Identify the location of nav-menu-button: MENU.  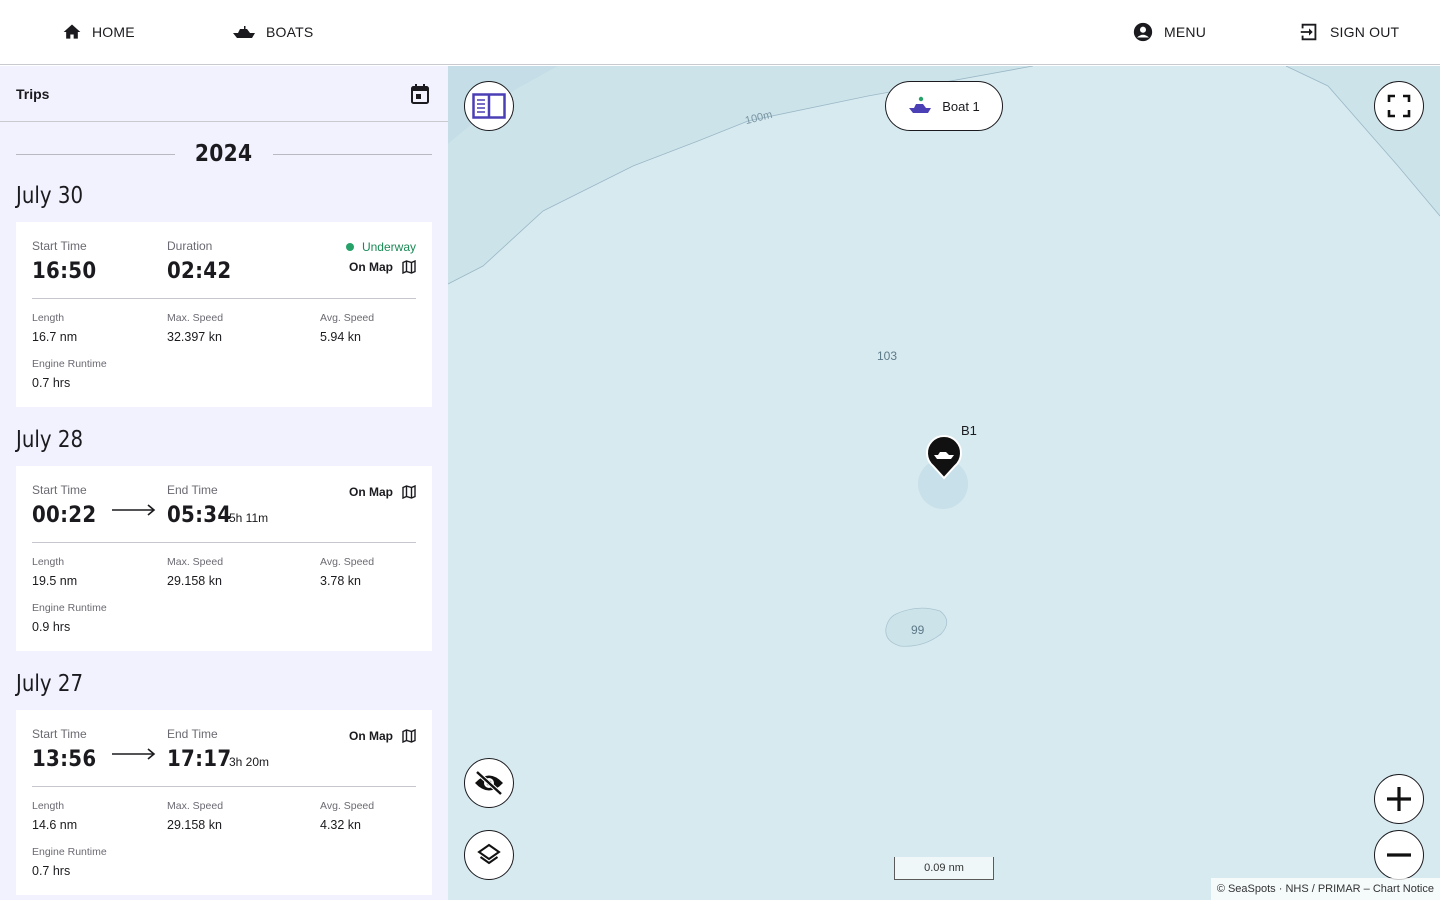
(1169, 32).